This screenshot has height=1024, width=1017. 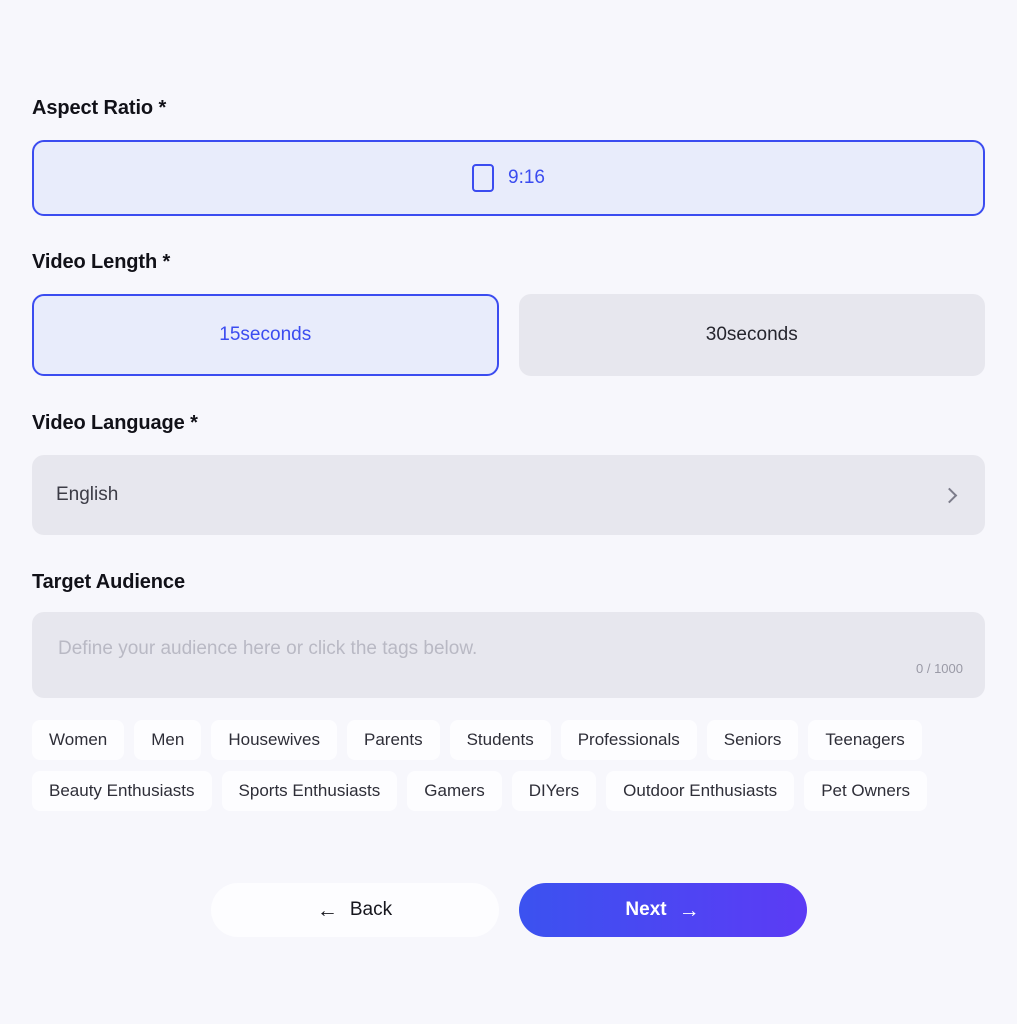 I want to click on audience-tag: Outdoor Enthusiasts, so click(x=700, y=791).